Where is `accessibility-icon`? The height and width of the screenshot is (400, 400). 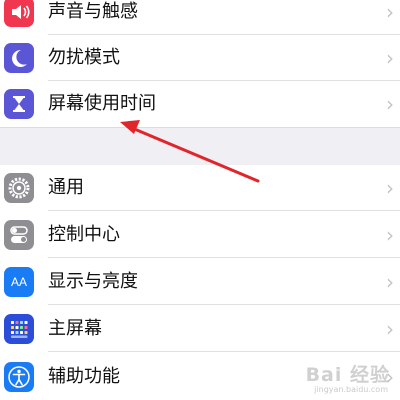 accessibility-icon is located at coordinates (19, 377).